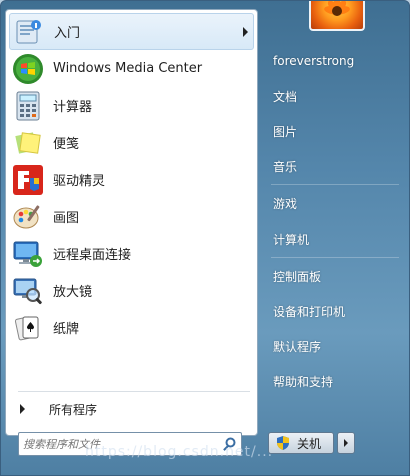 The width and height of the screenshot is (410, 476). What do you see at coordinates (131, 327) in the screenshot?
I see `program-solitaire: 纸牌` at bounding box center [131, 327].